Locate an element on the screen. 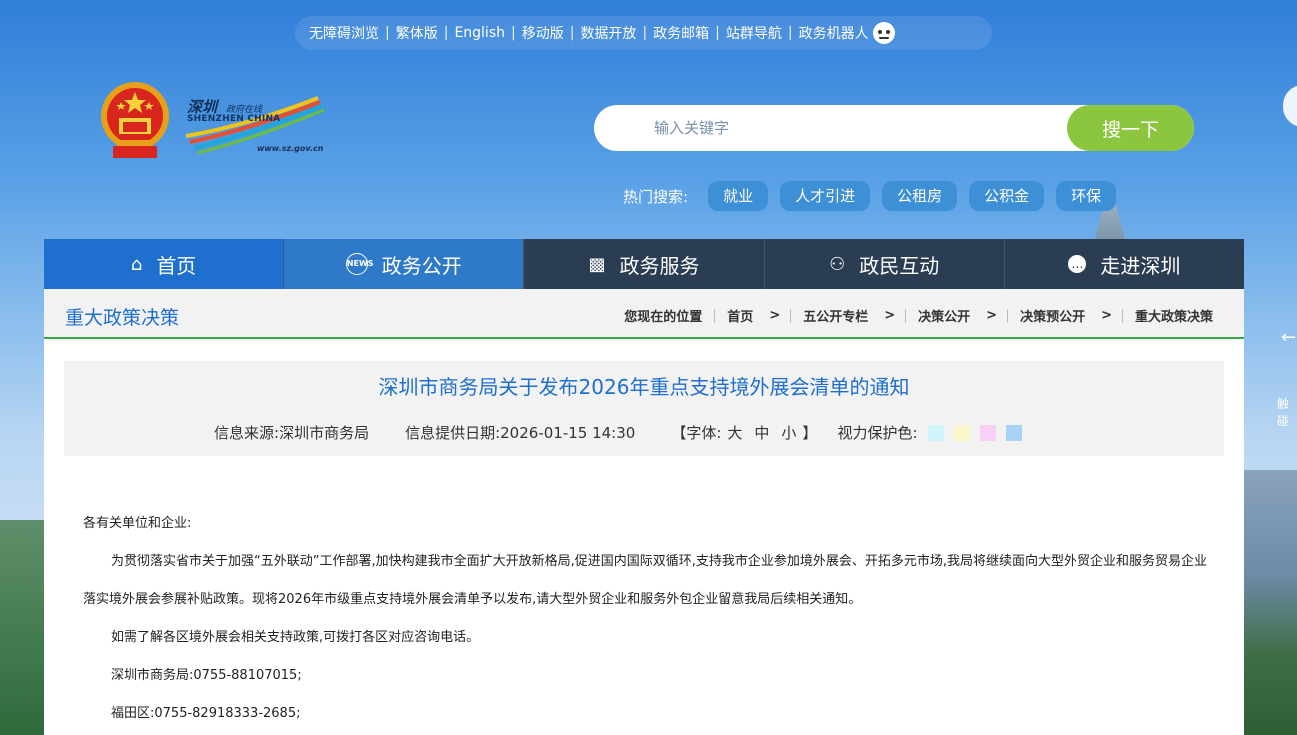 The width and height of the screenshot is (1297, 735). hot-tag-employment: 就业 is located at coordinates (738, 196).